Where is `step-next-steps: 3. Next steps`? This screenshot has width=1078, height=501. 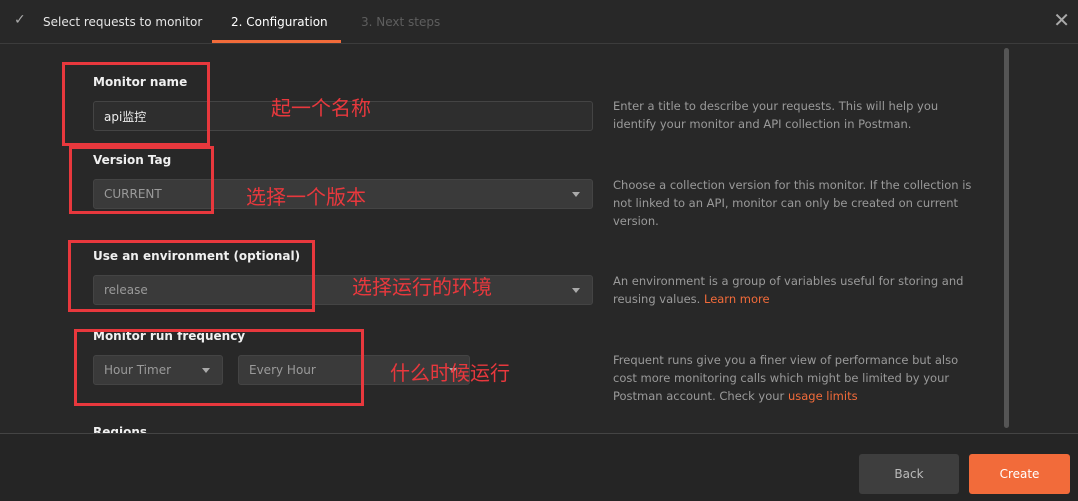 step-next-steps: 3. Next steps is located at coordinates (400, 22).